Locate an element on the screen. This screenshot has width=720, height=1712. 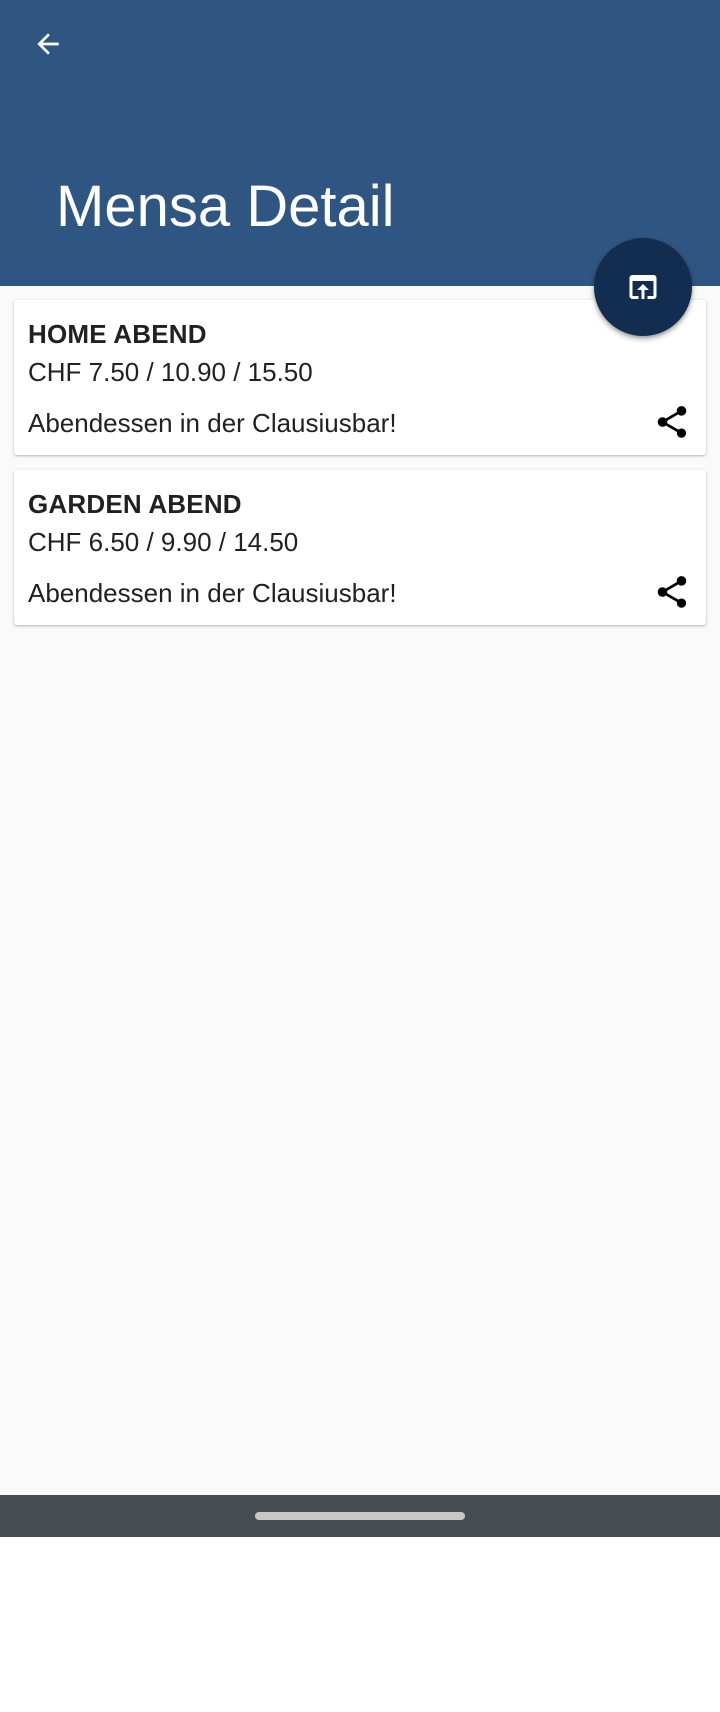
home-gesture-handle is located at coordinates (360, 1516).